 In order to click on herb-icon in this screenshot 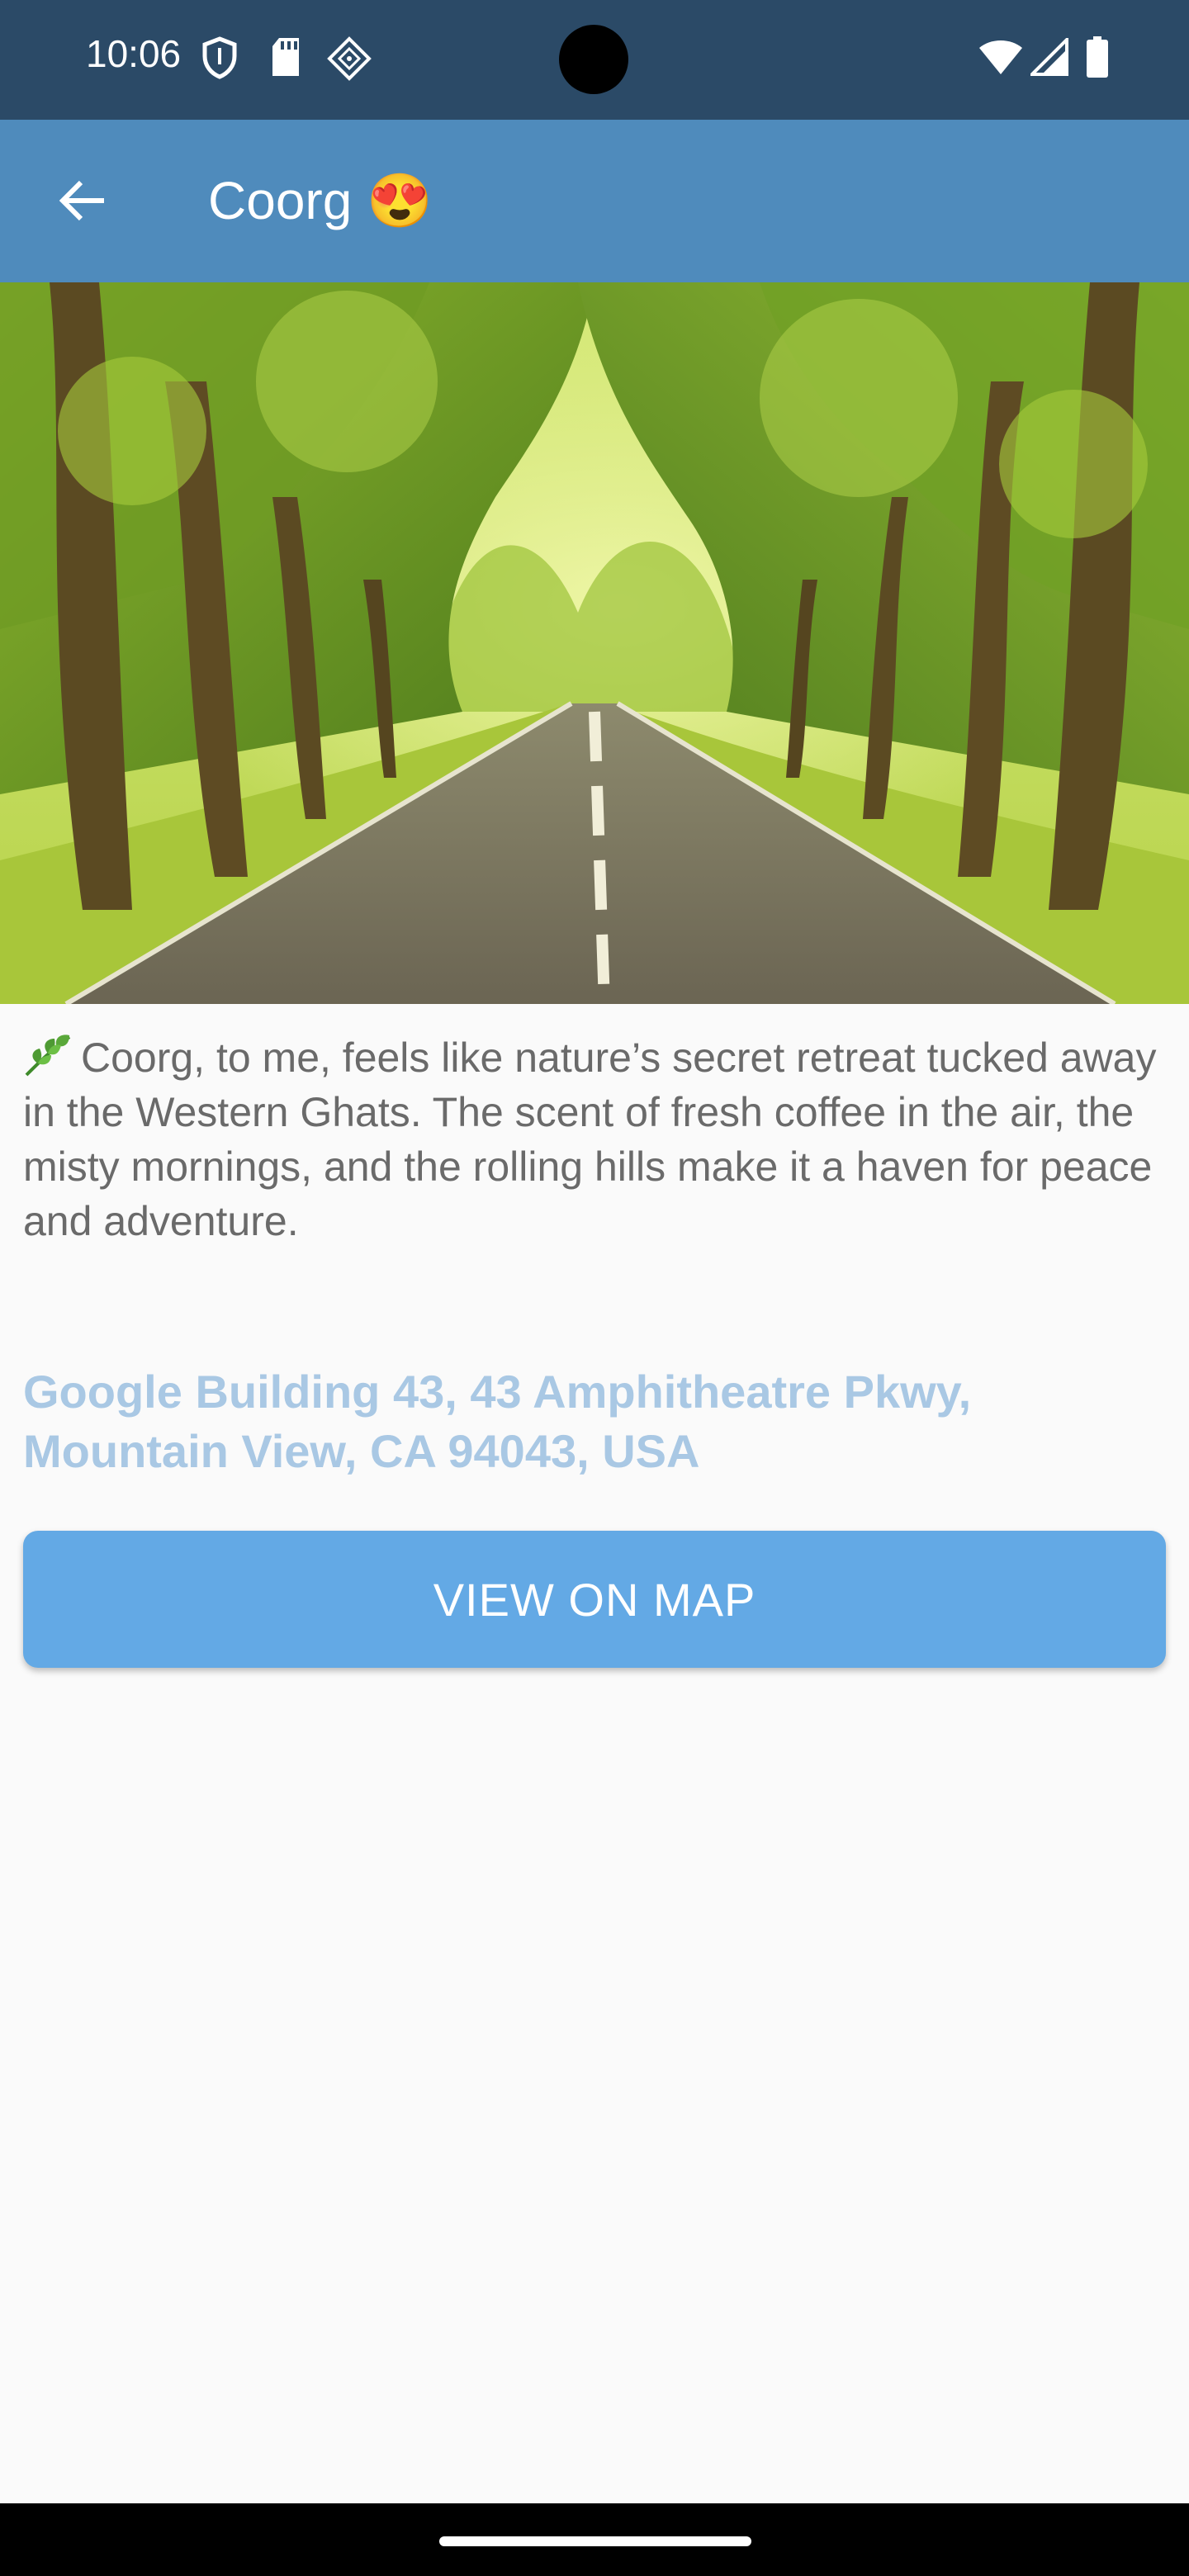, I will do `click(48, 1056)`.